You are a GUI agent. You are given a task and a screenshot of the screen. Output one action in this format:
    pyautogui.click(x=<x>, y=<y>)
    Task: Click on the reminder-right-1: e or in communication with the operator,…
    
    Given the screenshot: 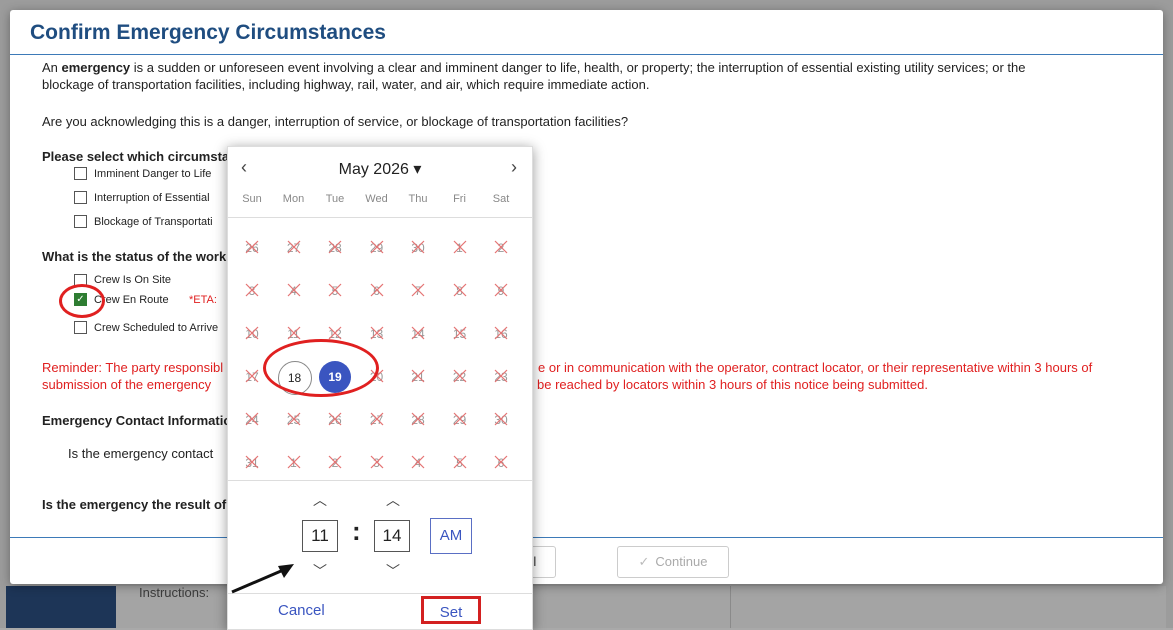 What is the action you would take?
    pyautogui.click(x=815, y=367)
    